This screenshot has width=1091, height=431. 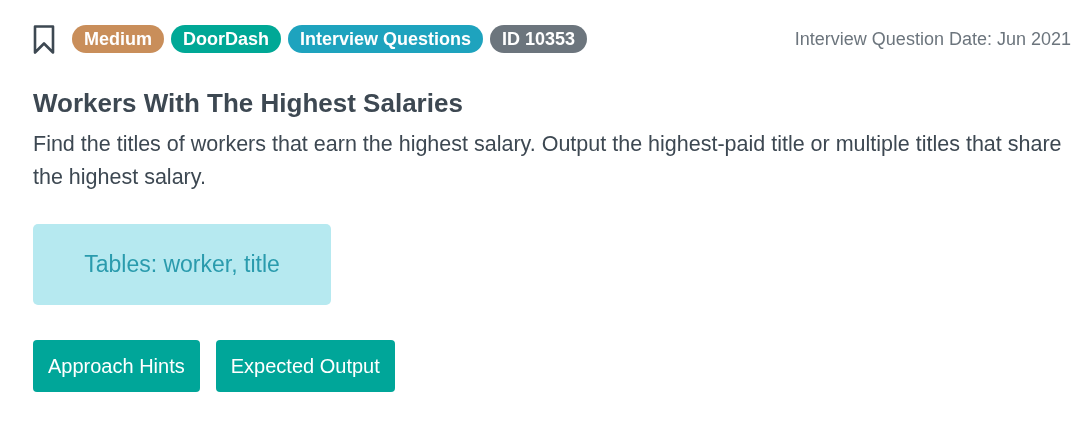 I want to click on bookmark-icon, so click(x=44, y=39).